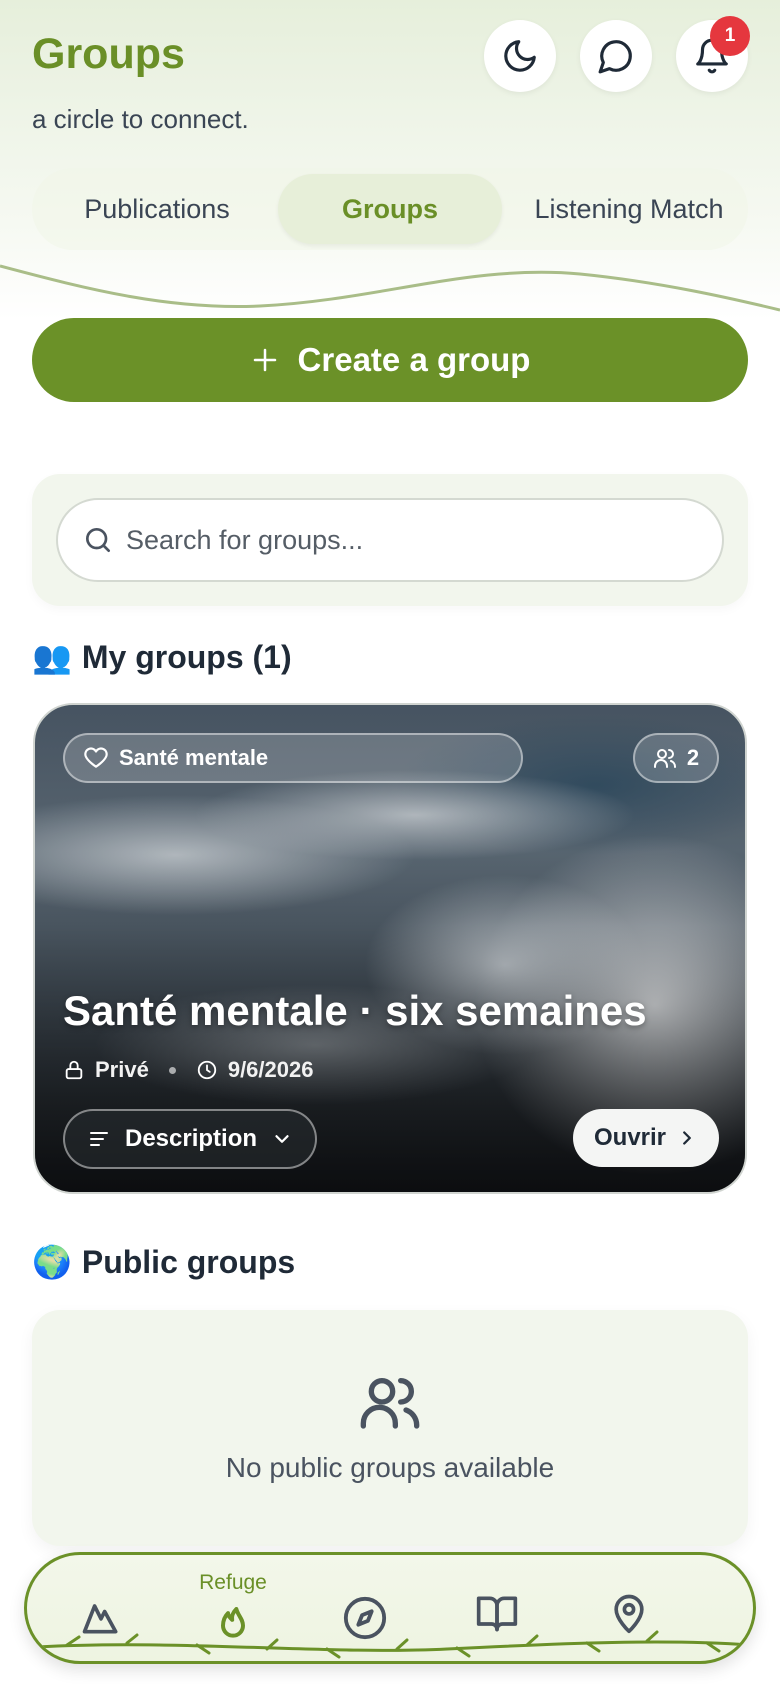 This screenshot has width=780, height=1688. I want to click on empty-state-text: No public groups available, so click(390, 1467).